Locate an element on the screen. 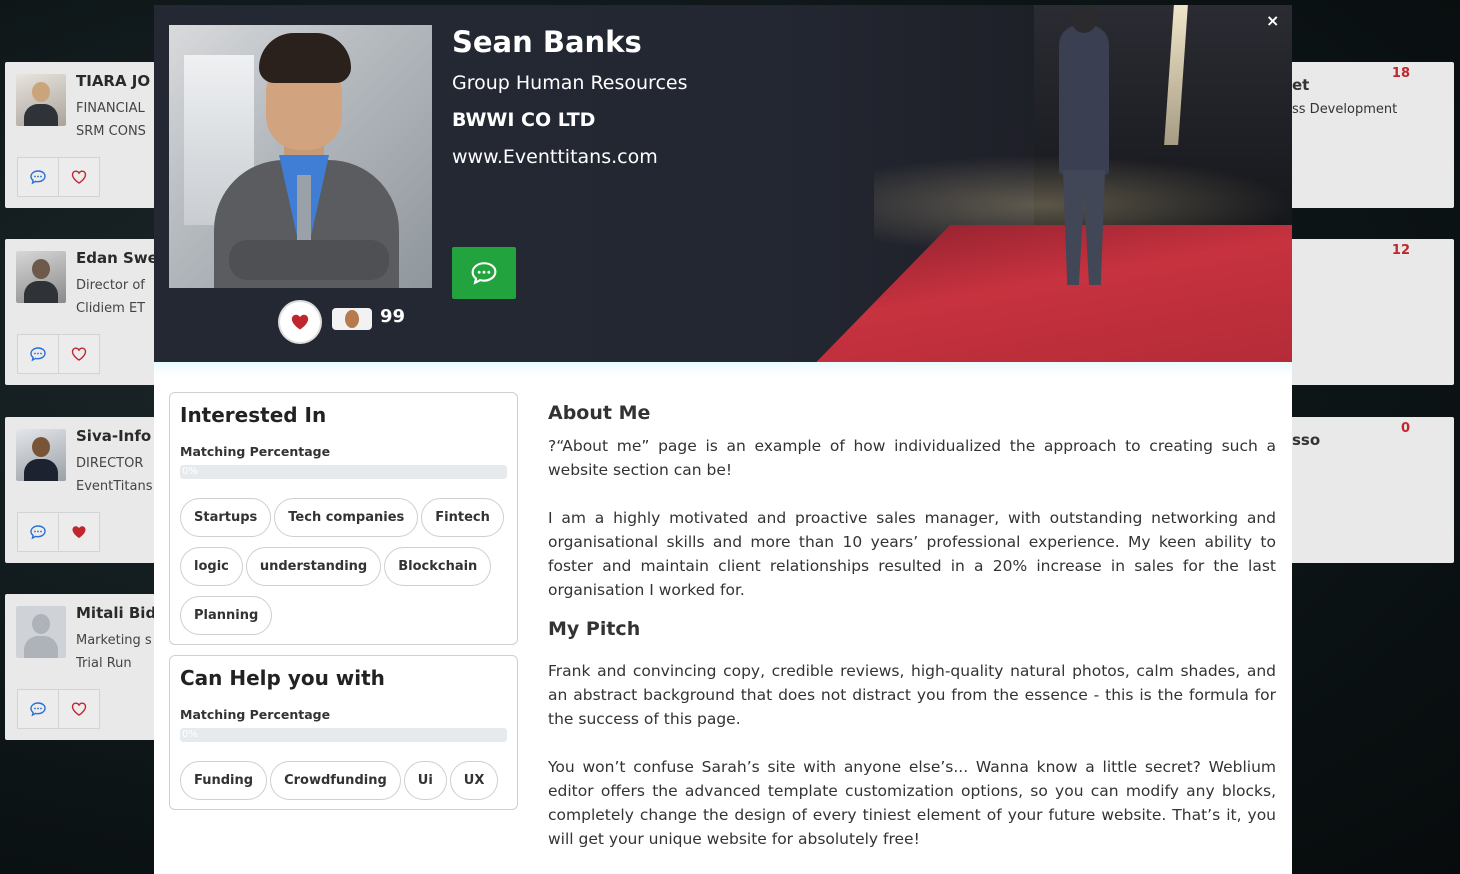 This screenshot has height=874, width=1460. match-count: 12 is located at coordinates (1400, 250).